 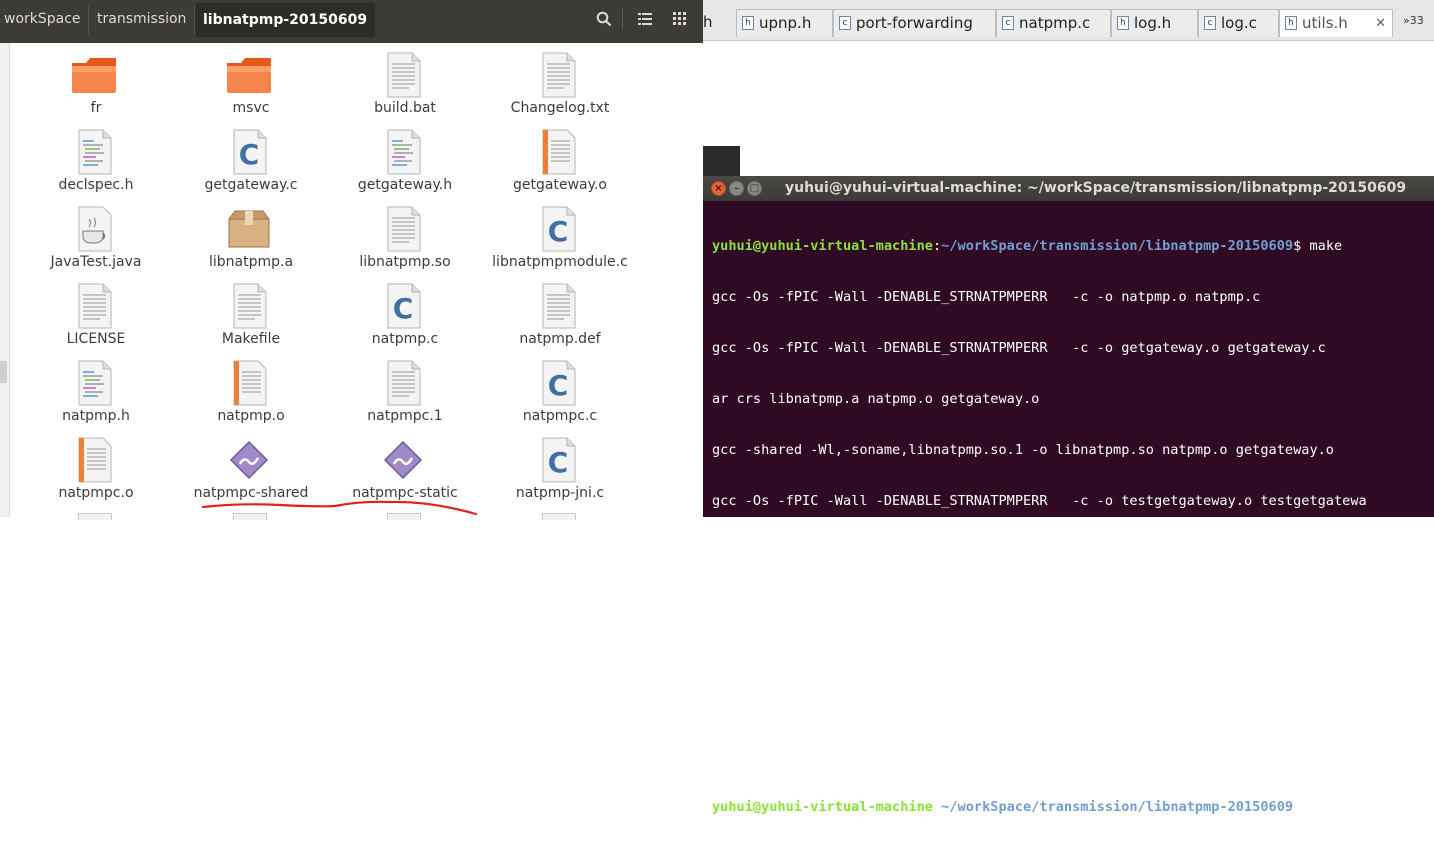 I want to click on file-item: JavaTest.java, so click(x=89, y=235).